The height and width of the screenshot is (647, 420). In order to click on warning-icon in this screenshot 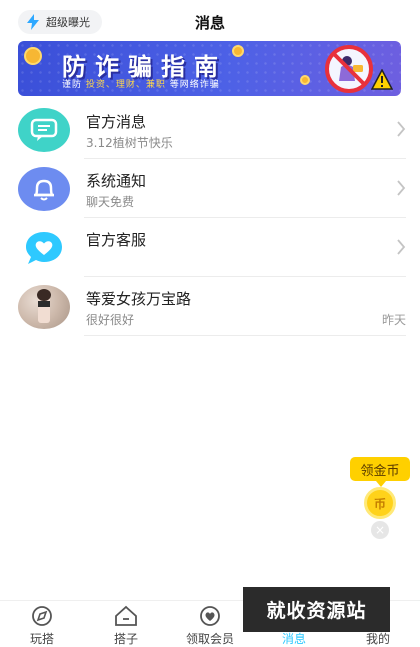, I will do `click(382, 79)`.